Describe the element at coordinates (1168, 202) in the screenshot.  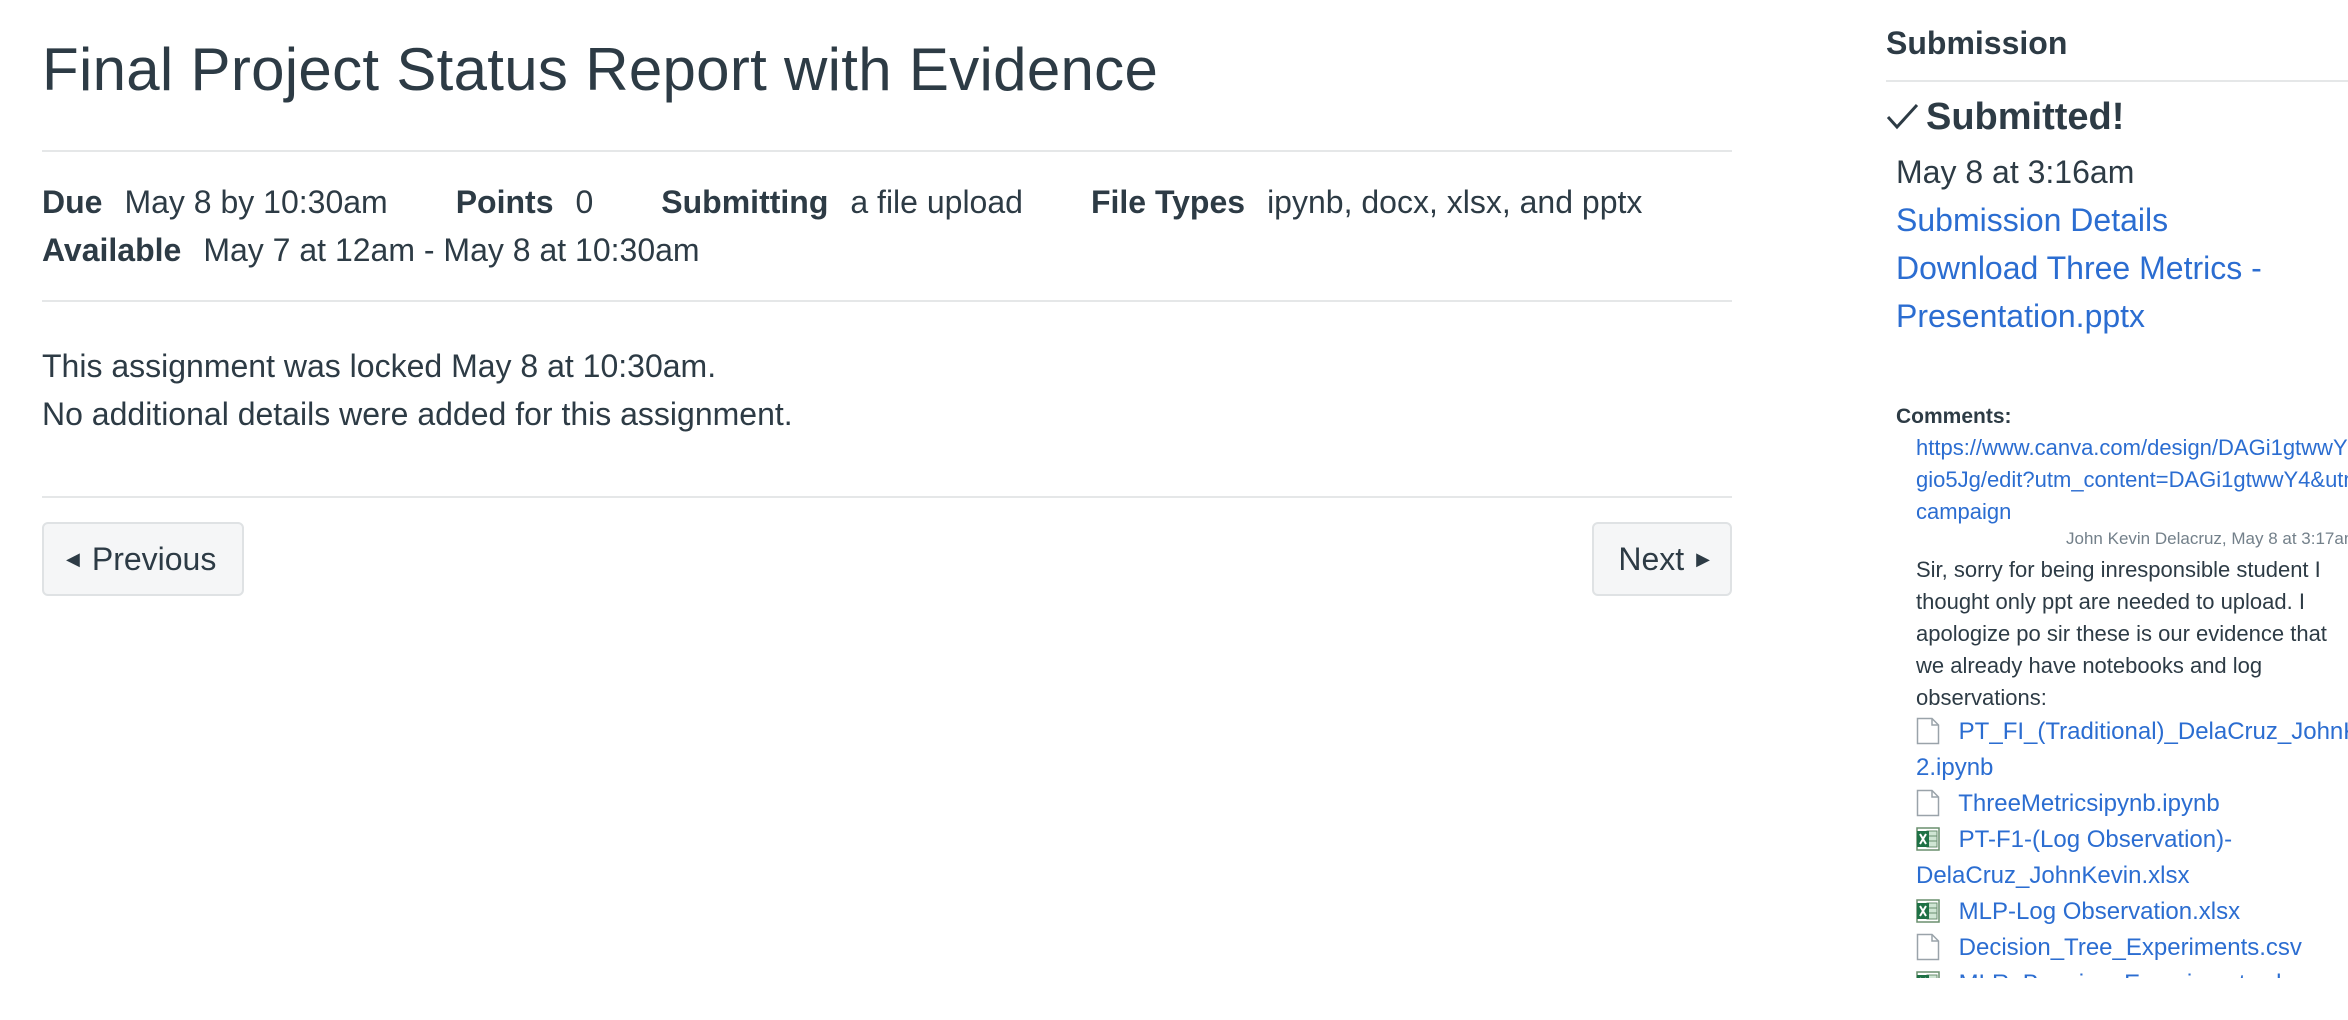
I see `file-types-label: File Types` at that location.